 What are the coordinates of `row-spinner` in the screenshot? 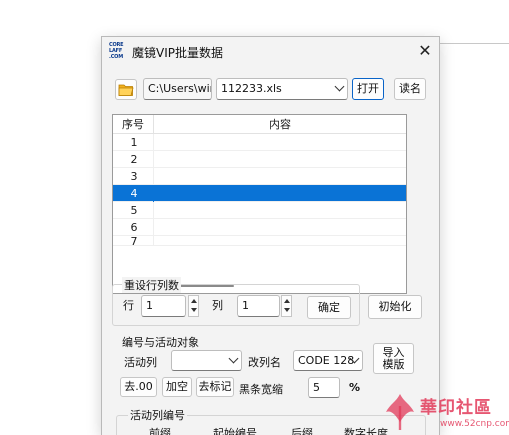 It's located at (193, 306).